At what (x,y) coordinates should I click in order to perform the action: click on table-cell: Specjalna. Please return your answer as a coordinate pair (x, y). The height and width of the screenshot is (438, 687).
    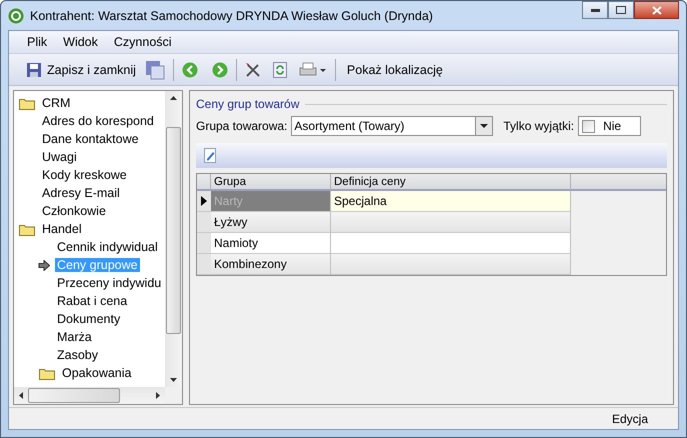
    Looking at the image, I should click on (451, 201).